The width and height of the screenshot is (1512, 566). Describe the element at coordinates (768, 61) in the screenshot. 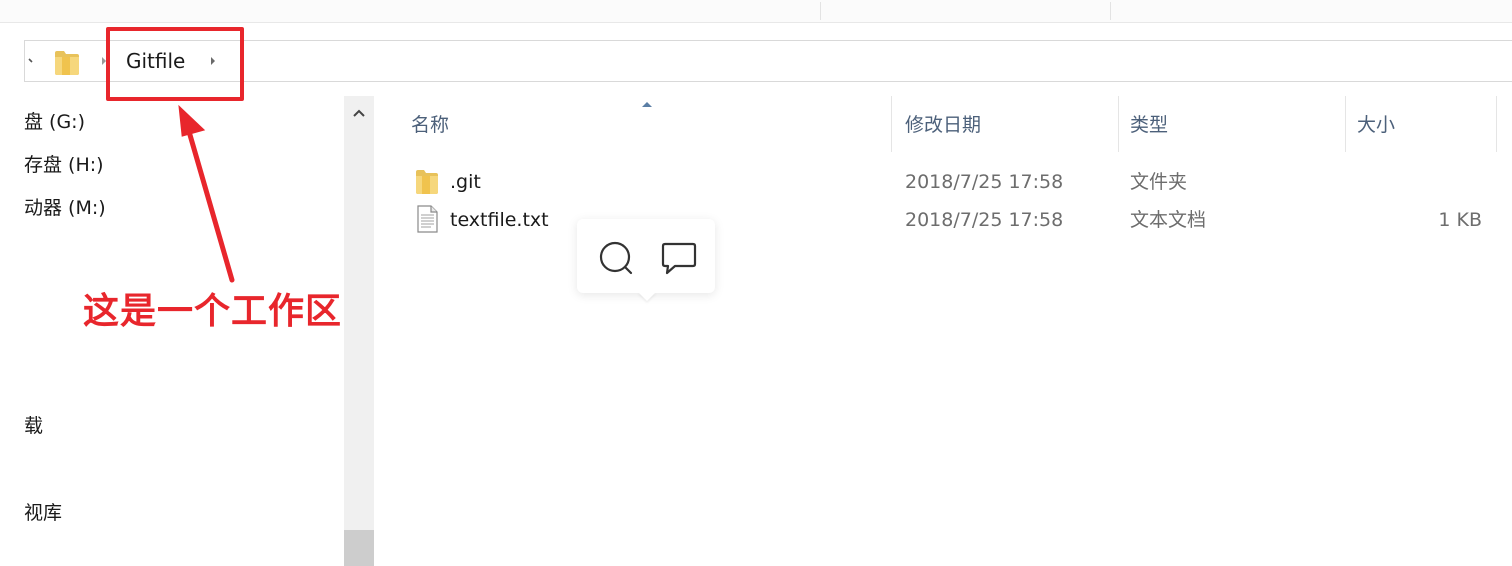

I see `address-bar: Gitfile` at that location.